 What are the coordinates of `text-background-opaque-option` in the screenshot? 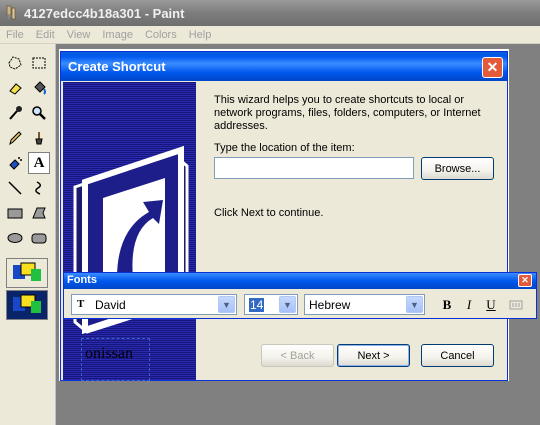 It's located at (27, 273).